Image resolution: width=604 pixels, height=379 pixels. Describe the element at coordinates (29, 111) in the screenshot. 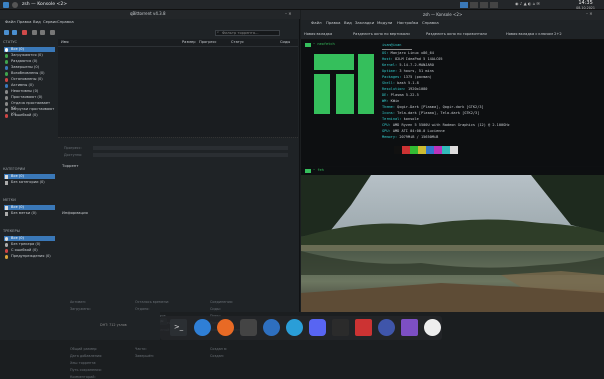

I see `filter-stalled-download: Загрузки простаивают (0)` at that location.